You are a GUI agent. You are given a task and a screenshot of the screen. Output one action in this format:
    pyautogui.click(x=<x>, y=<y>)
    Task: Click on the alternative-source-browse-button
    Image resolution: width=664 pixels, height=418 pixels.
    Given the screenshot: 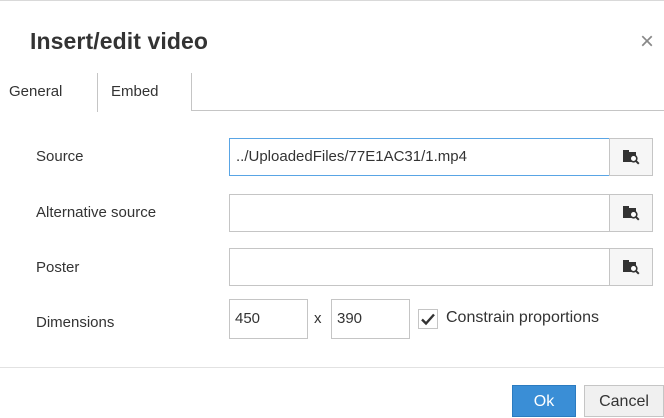 What is the action you would take?
    pyautogui.click(x=631, y=213)
    